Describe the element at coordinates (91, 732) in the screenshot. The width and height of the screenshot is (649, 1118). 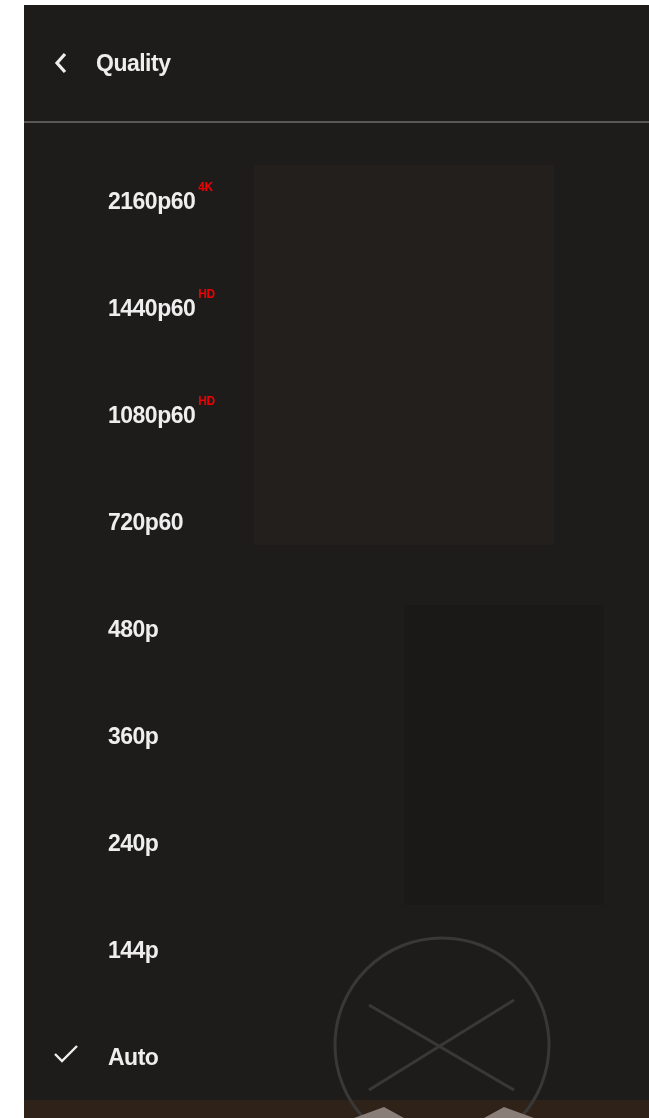
I see `quality-option: 360p` at that location.